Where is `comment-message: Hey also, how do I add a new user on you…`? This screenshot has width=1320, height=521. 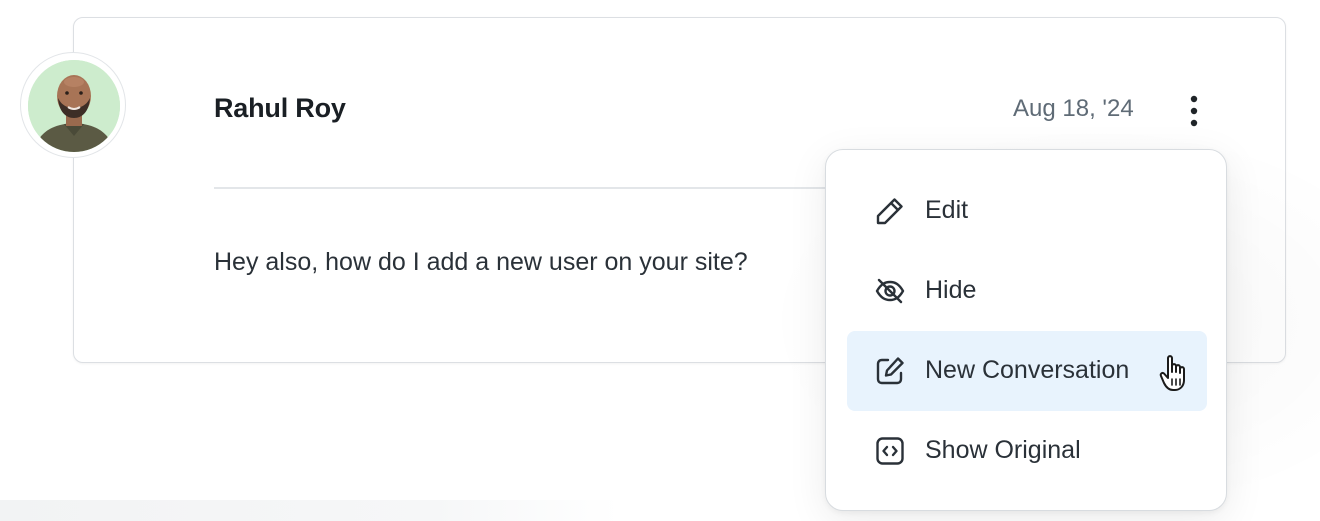 comment-message: Hey also, how do I add a new user on you… is located at coordinates (481, 262).